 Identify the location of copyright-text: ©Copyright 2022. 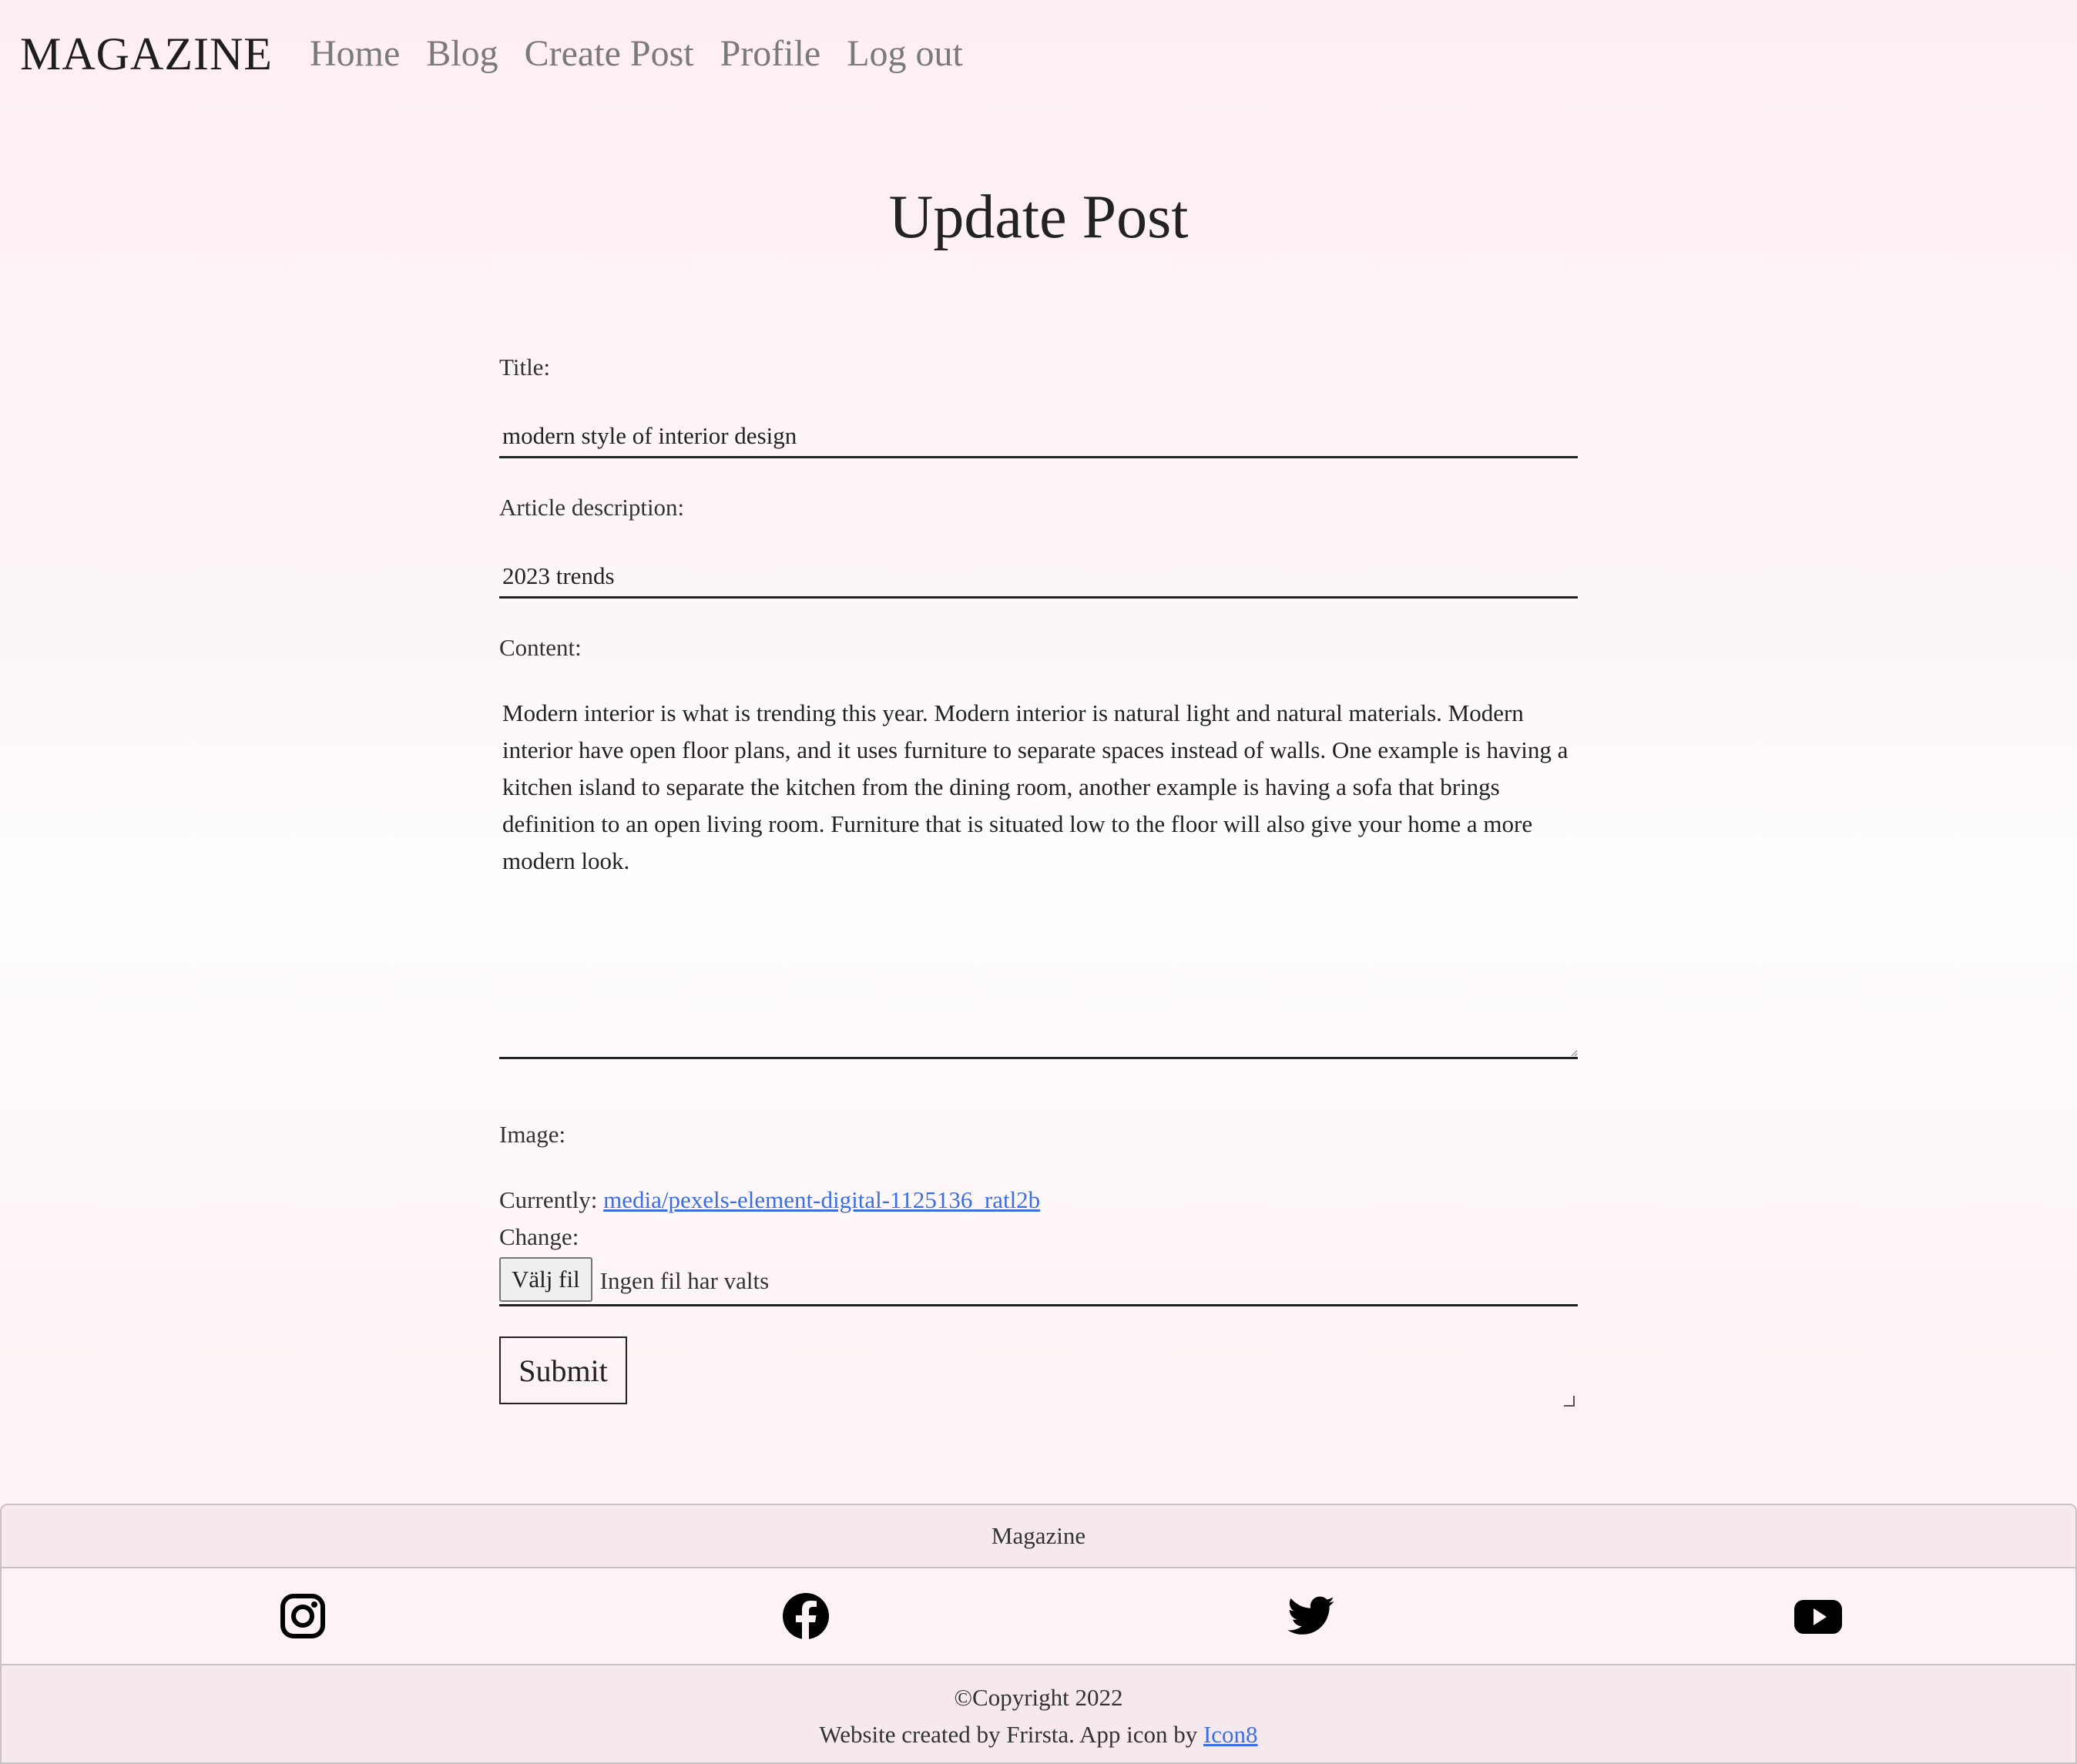
(1038, 1697).